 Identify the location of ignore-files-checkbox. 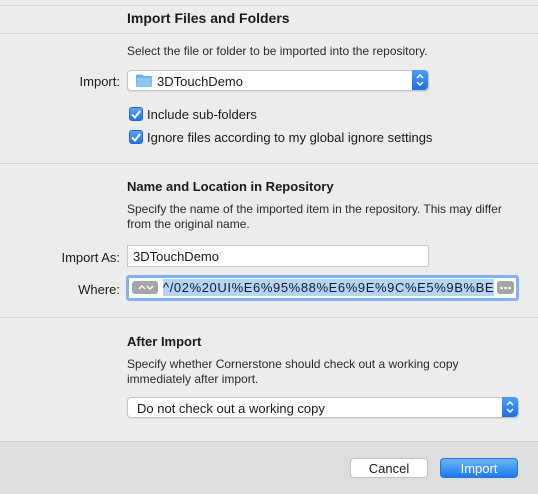
(136, 137).